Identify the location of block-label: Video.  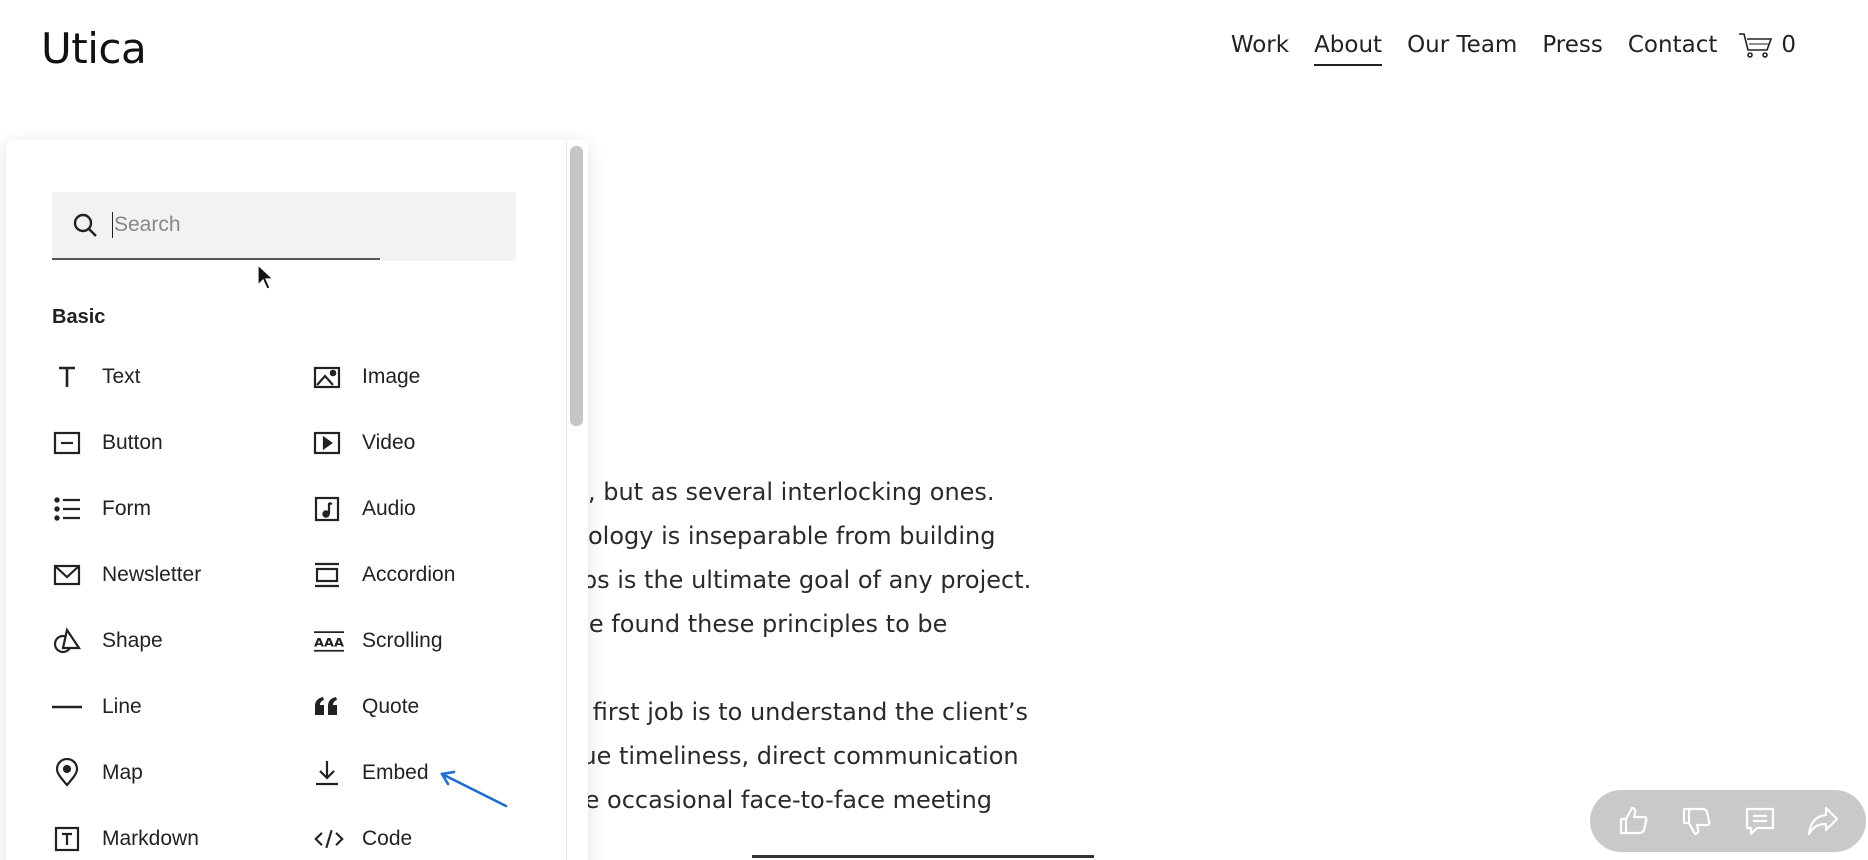
(389, 442).